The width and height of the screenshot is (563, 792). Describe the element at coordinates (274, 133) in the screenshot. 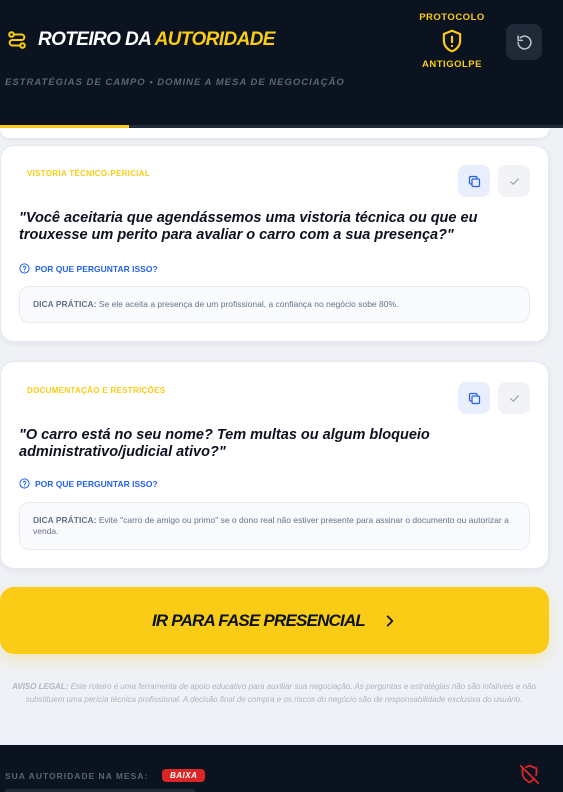

I see `previous-card-edge` at that location.